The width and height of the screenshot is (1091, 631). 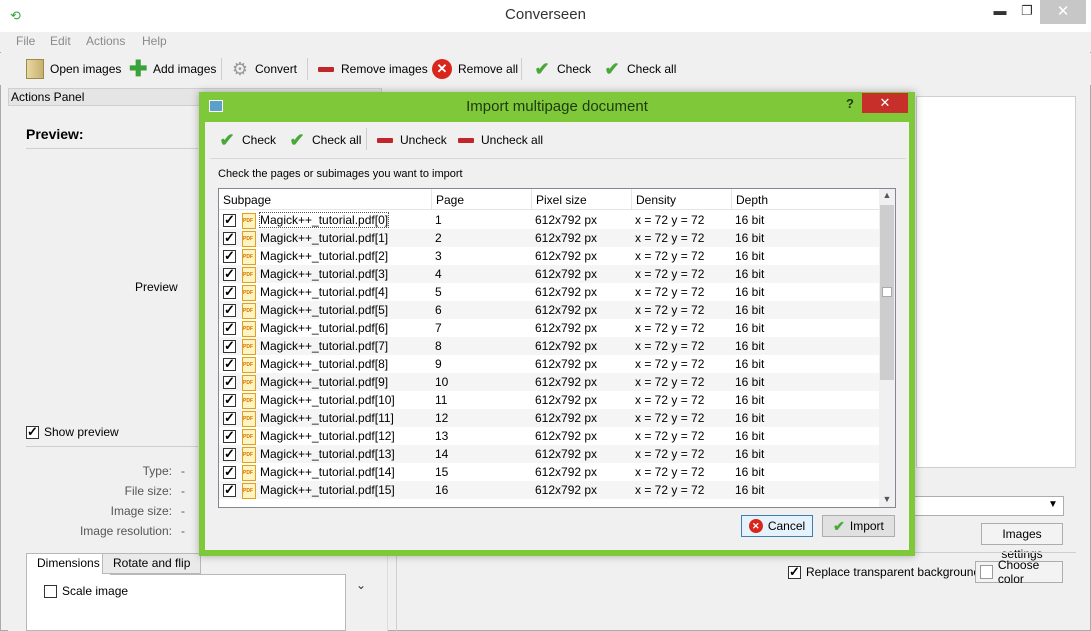 What do you see at coordinates (542, 69) in the screenshot?
I see `checkmark-icon: ✔` at bounding box center [542, 69].